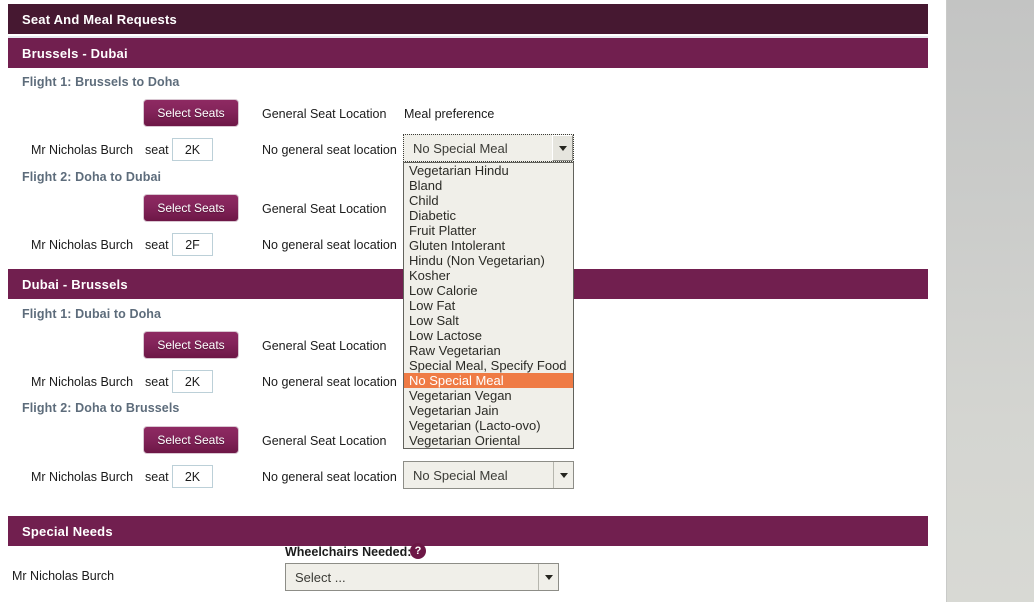 The image size is (1034, 602). What do you see at coordinates (324, 346) in the screenshot?
I see `general-seat-location-header-2-1: General Seat Location` at bounding box center [324, 346].